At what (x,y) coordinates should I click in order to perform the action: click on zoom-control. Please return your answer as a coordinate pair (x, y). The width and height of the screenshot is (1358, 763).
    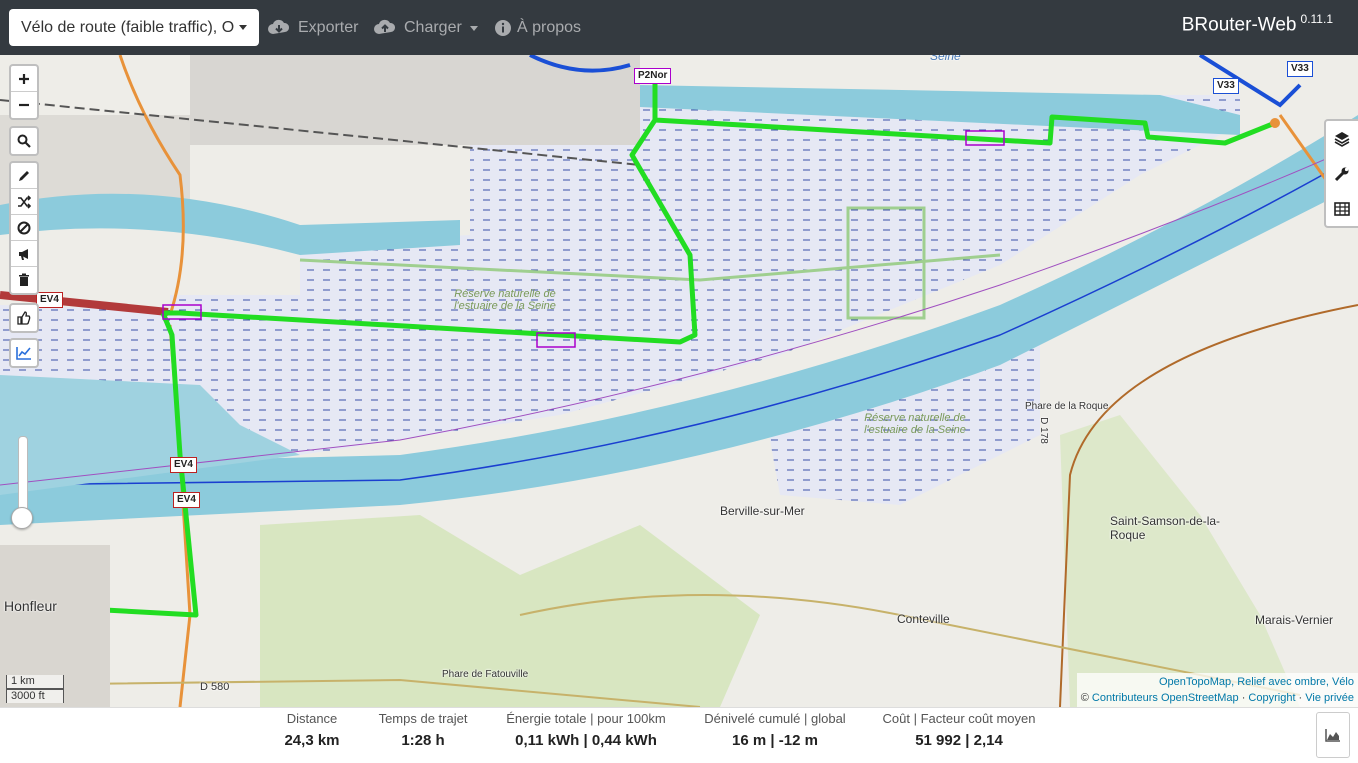
    Looking at the image, I should click on (24, 92).